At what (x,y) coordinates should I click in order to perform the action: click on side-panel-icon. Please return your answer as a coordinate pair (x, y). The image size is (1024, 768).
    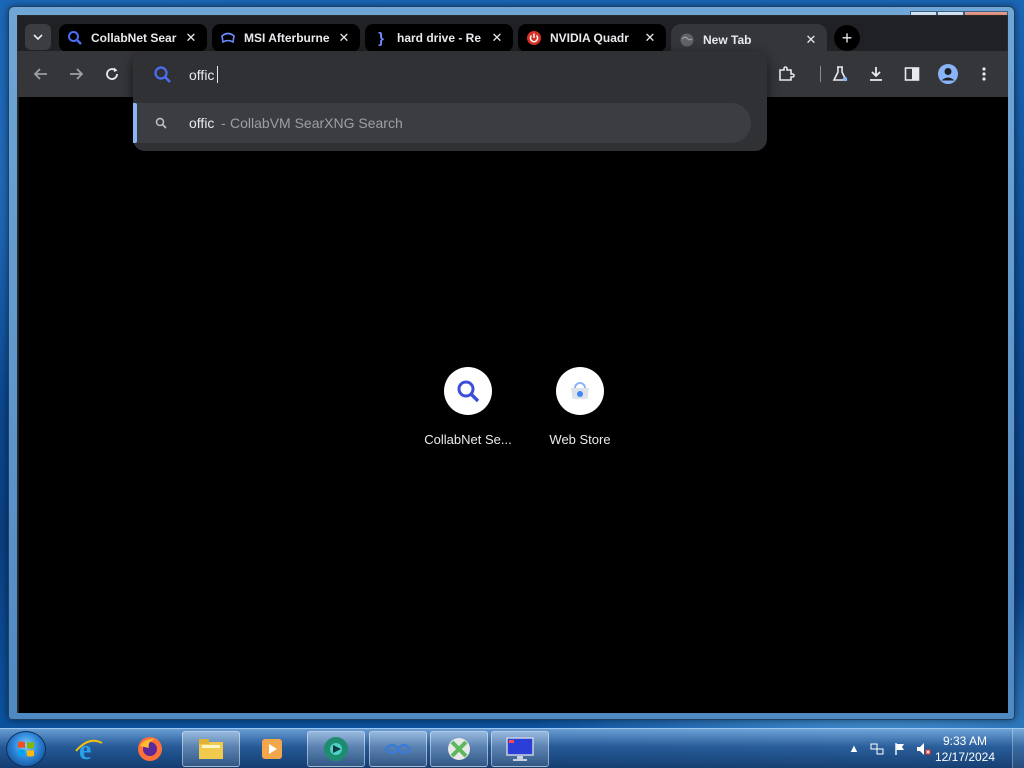
    Looking at the image, I should click on (912, 74).